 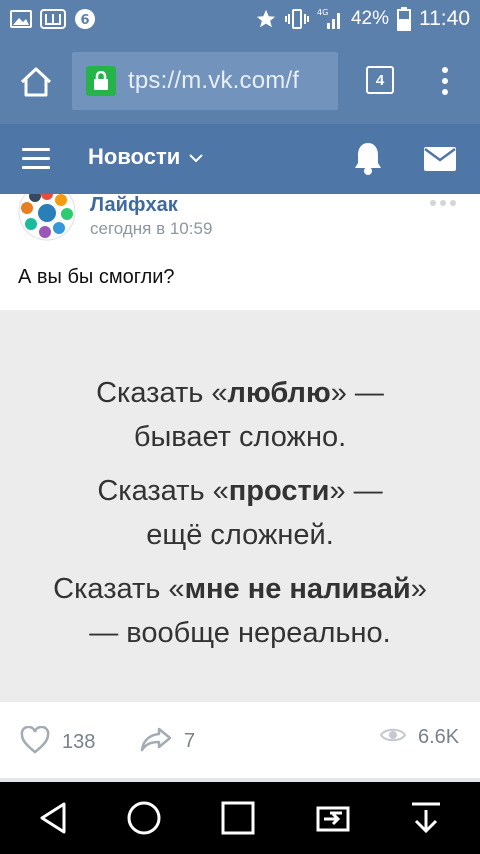 What do you see at coordinates (240, 159) in the screenshot?
I see `vk-header: Новости` at bounding box center [240, 159].